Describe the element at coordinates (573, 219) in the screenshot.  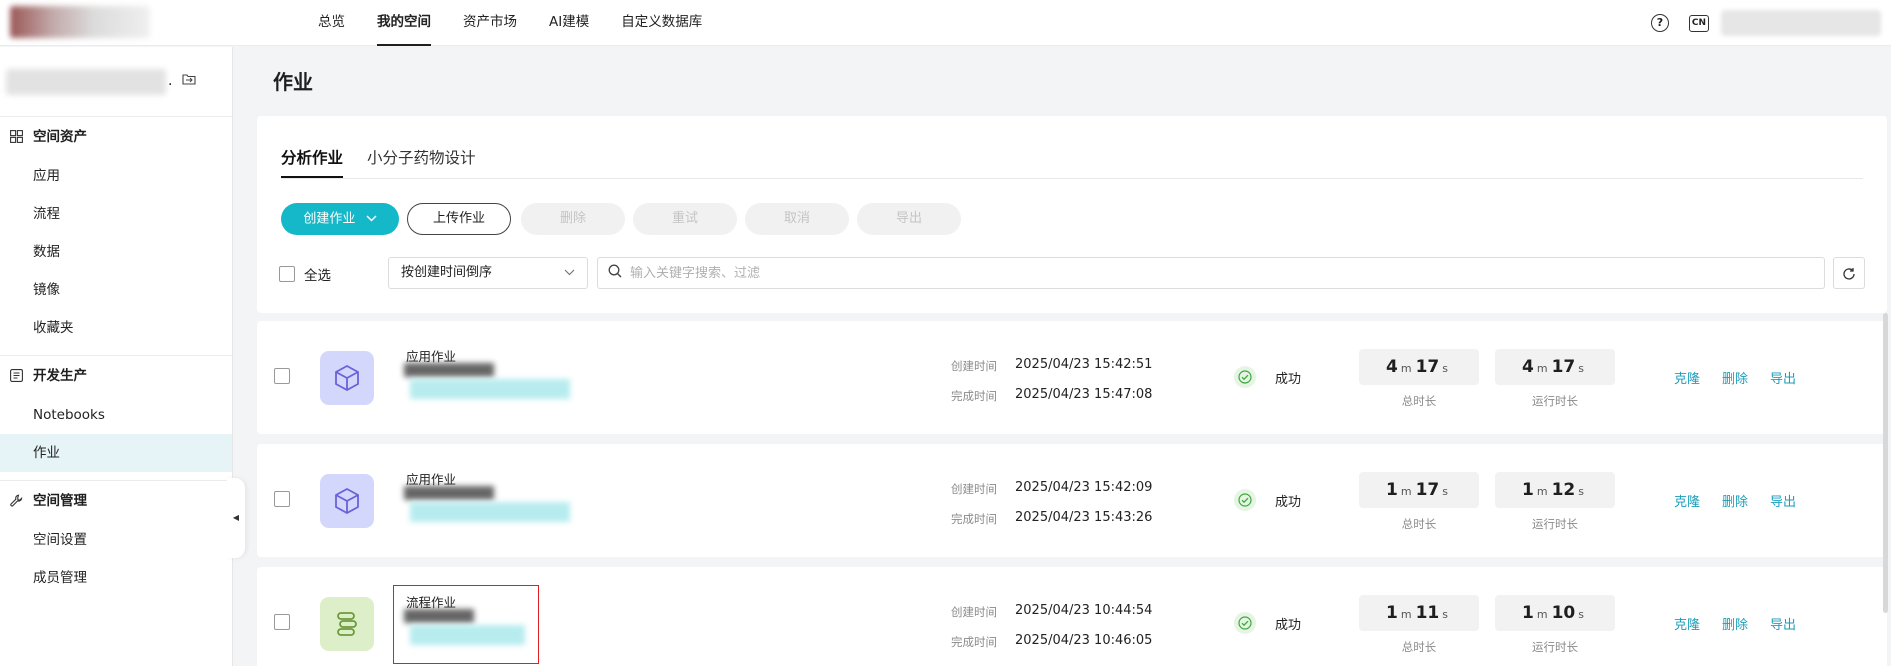
I see `delete-button: 删除` at that location.